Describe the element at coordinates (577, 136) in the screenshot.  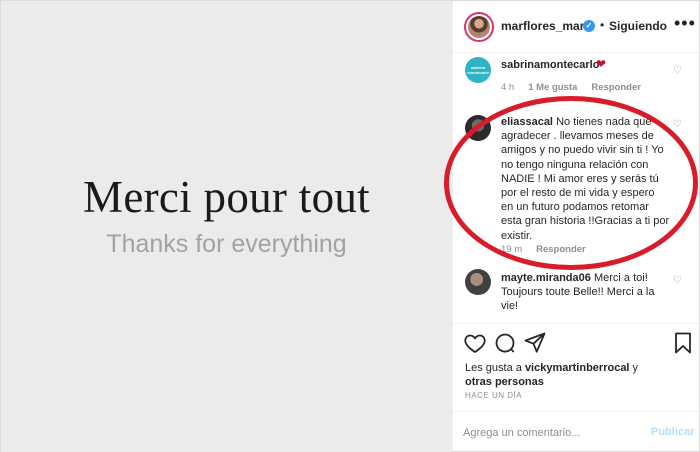
I see `comment-text-line: agradecer . llevamos meses de` at that location.